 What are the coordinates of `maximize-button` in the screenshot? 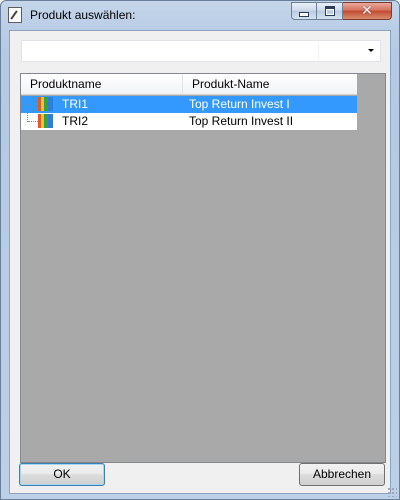 It's located at (330, 11).